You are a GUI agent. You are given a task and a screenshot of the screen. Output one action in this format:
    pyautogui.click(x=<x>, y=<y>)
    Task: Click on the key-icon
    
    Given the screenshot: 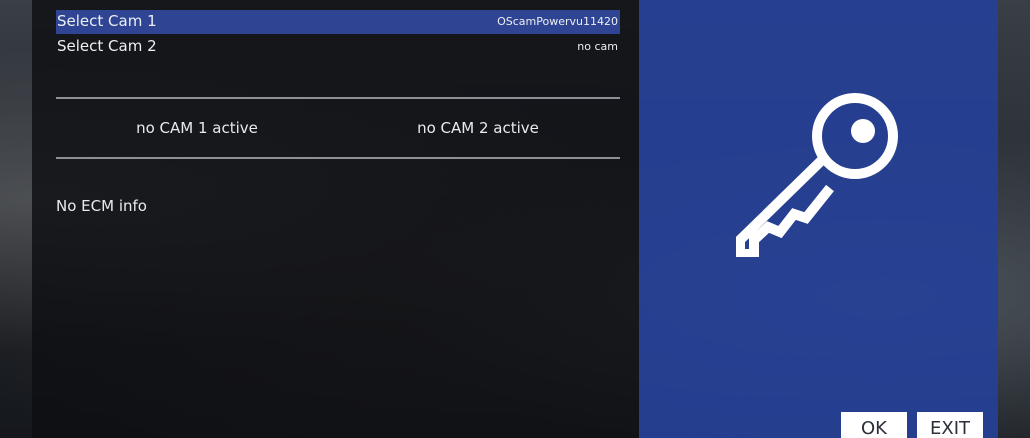 What is the action you would take?
    pyautogui.click(x=817, y=175)
    